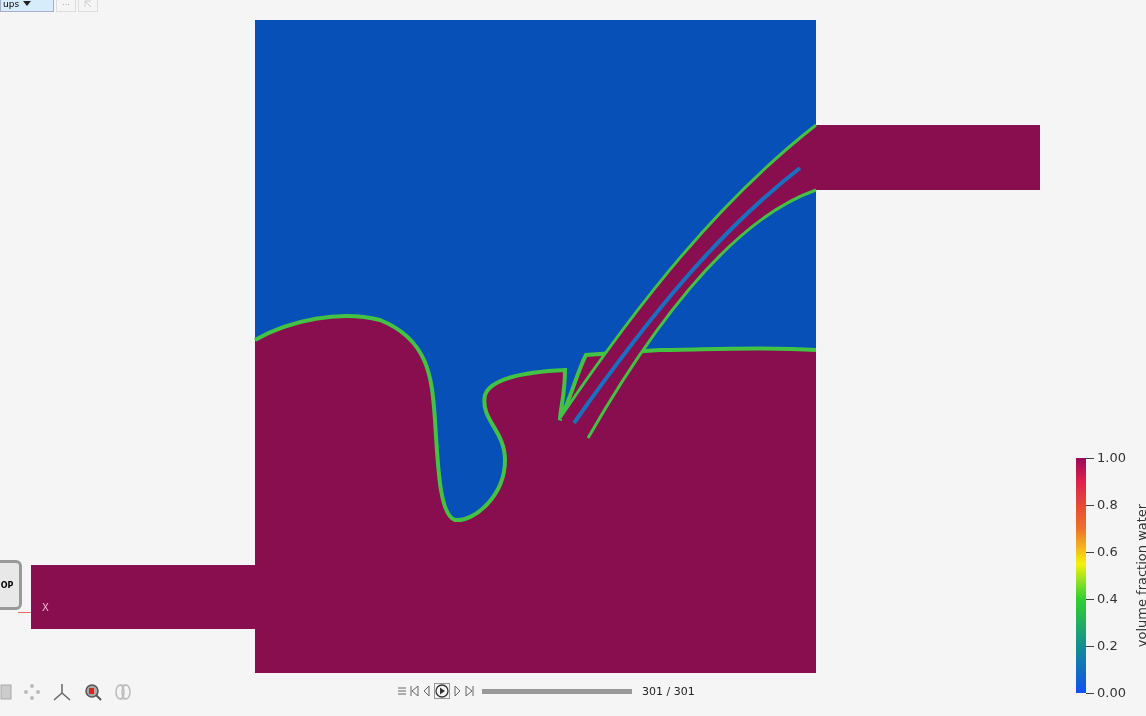 Image resolution: width=1146 pixels, height=716 pixels. Describe the element at coordinates (1107, 551) in the screenshot. I see `legend-tick-label: 0.6` at that location.